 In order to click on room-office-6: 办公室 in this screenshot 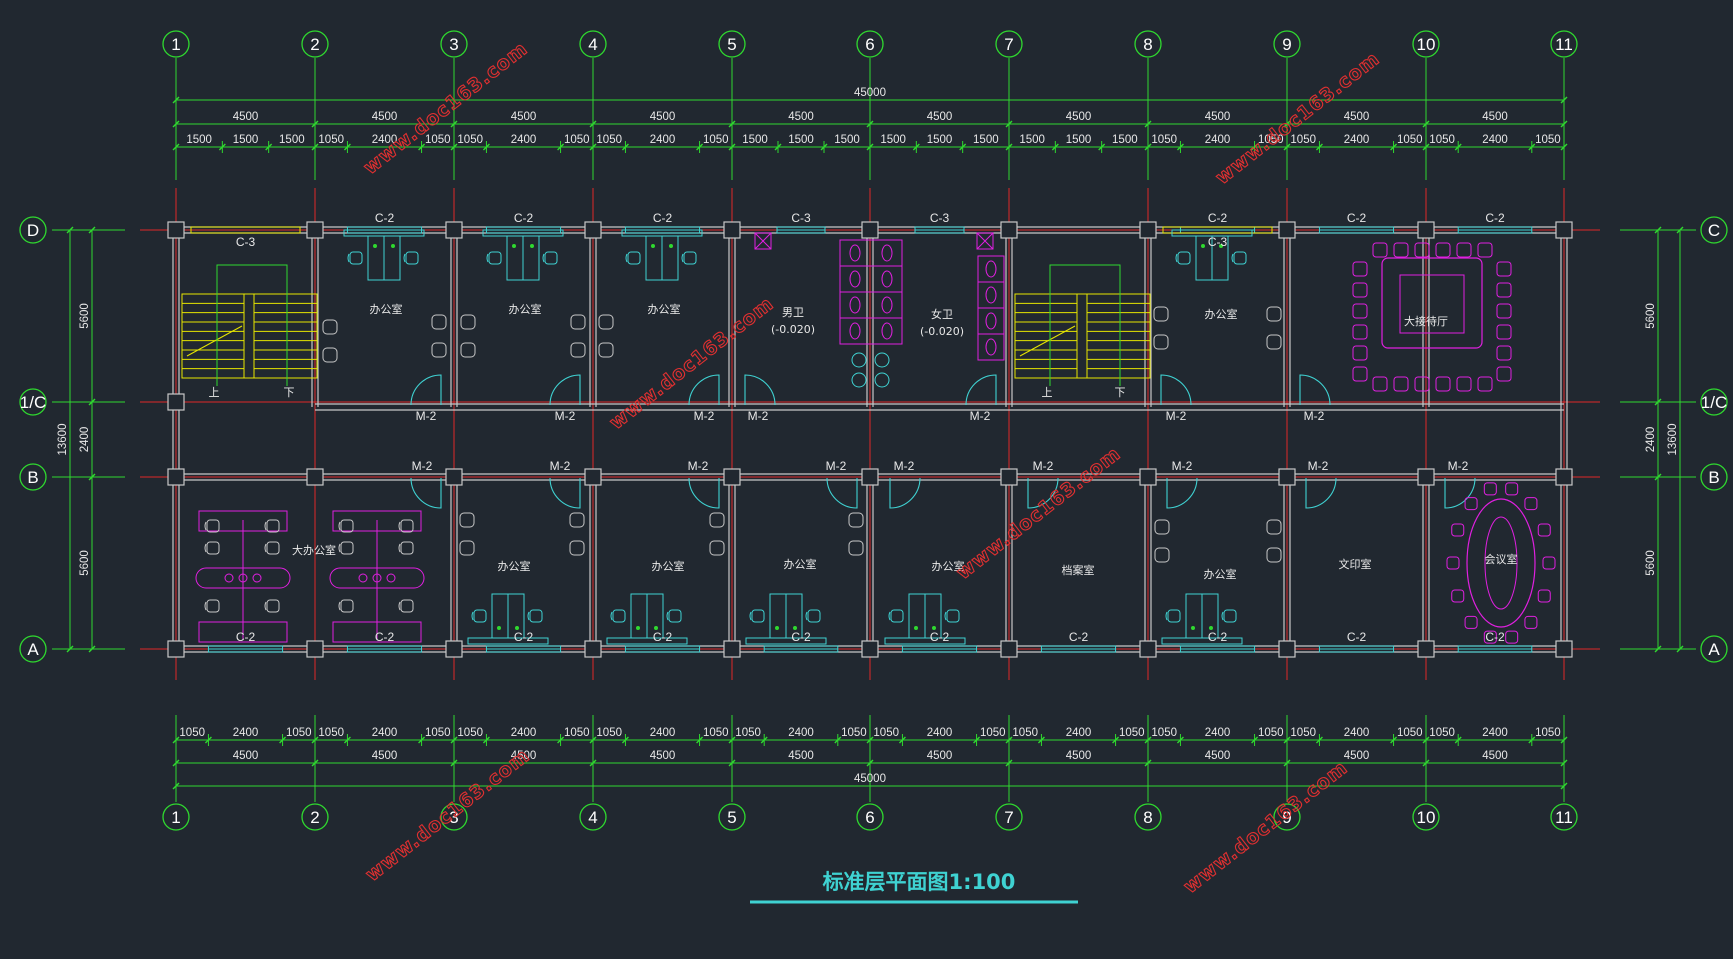, I will do `click(668, 566)`.